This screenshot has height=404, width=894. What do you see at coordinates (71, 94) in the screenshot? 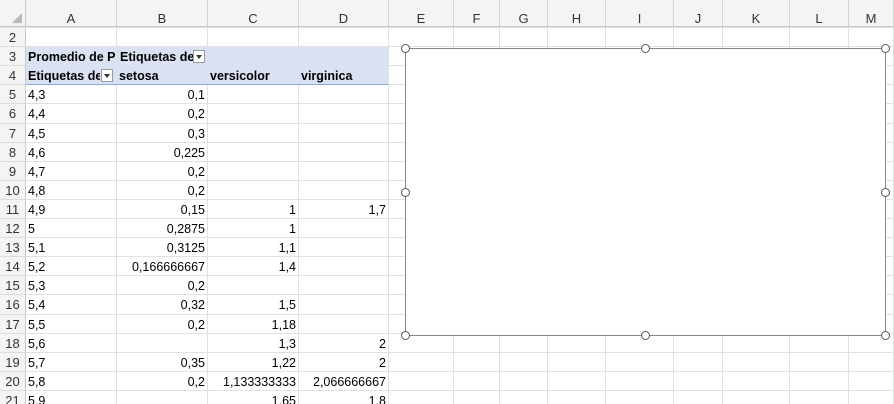
I see `row-label-cell: 4,3` at bounding box center [71, 94].